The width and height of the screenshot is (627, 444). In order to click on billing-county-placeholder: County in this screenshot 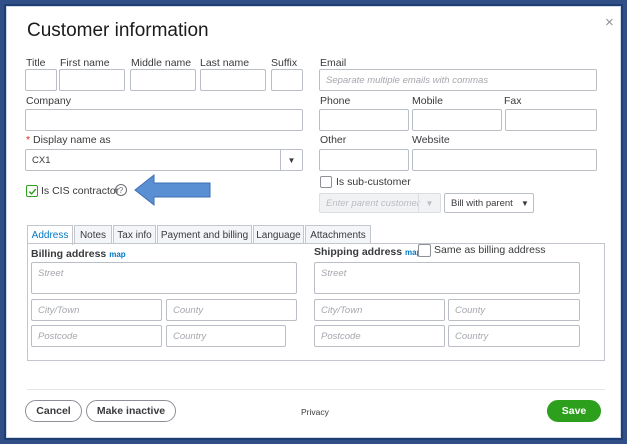, I will do `click(188, 310)`.